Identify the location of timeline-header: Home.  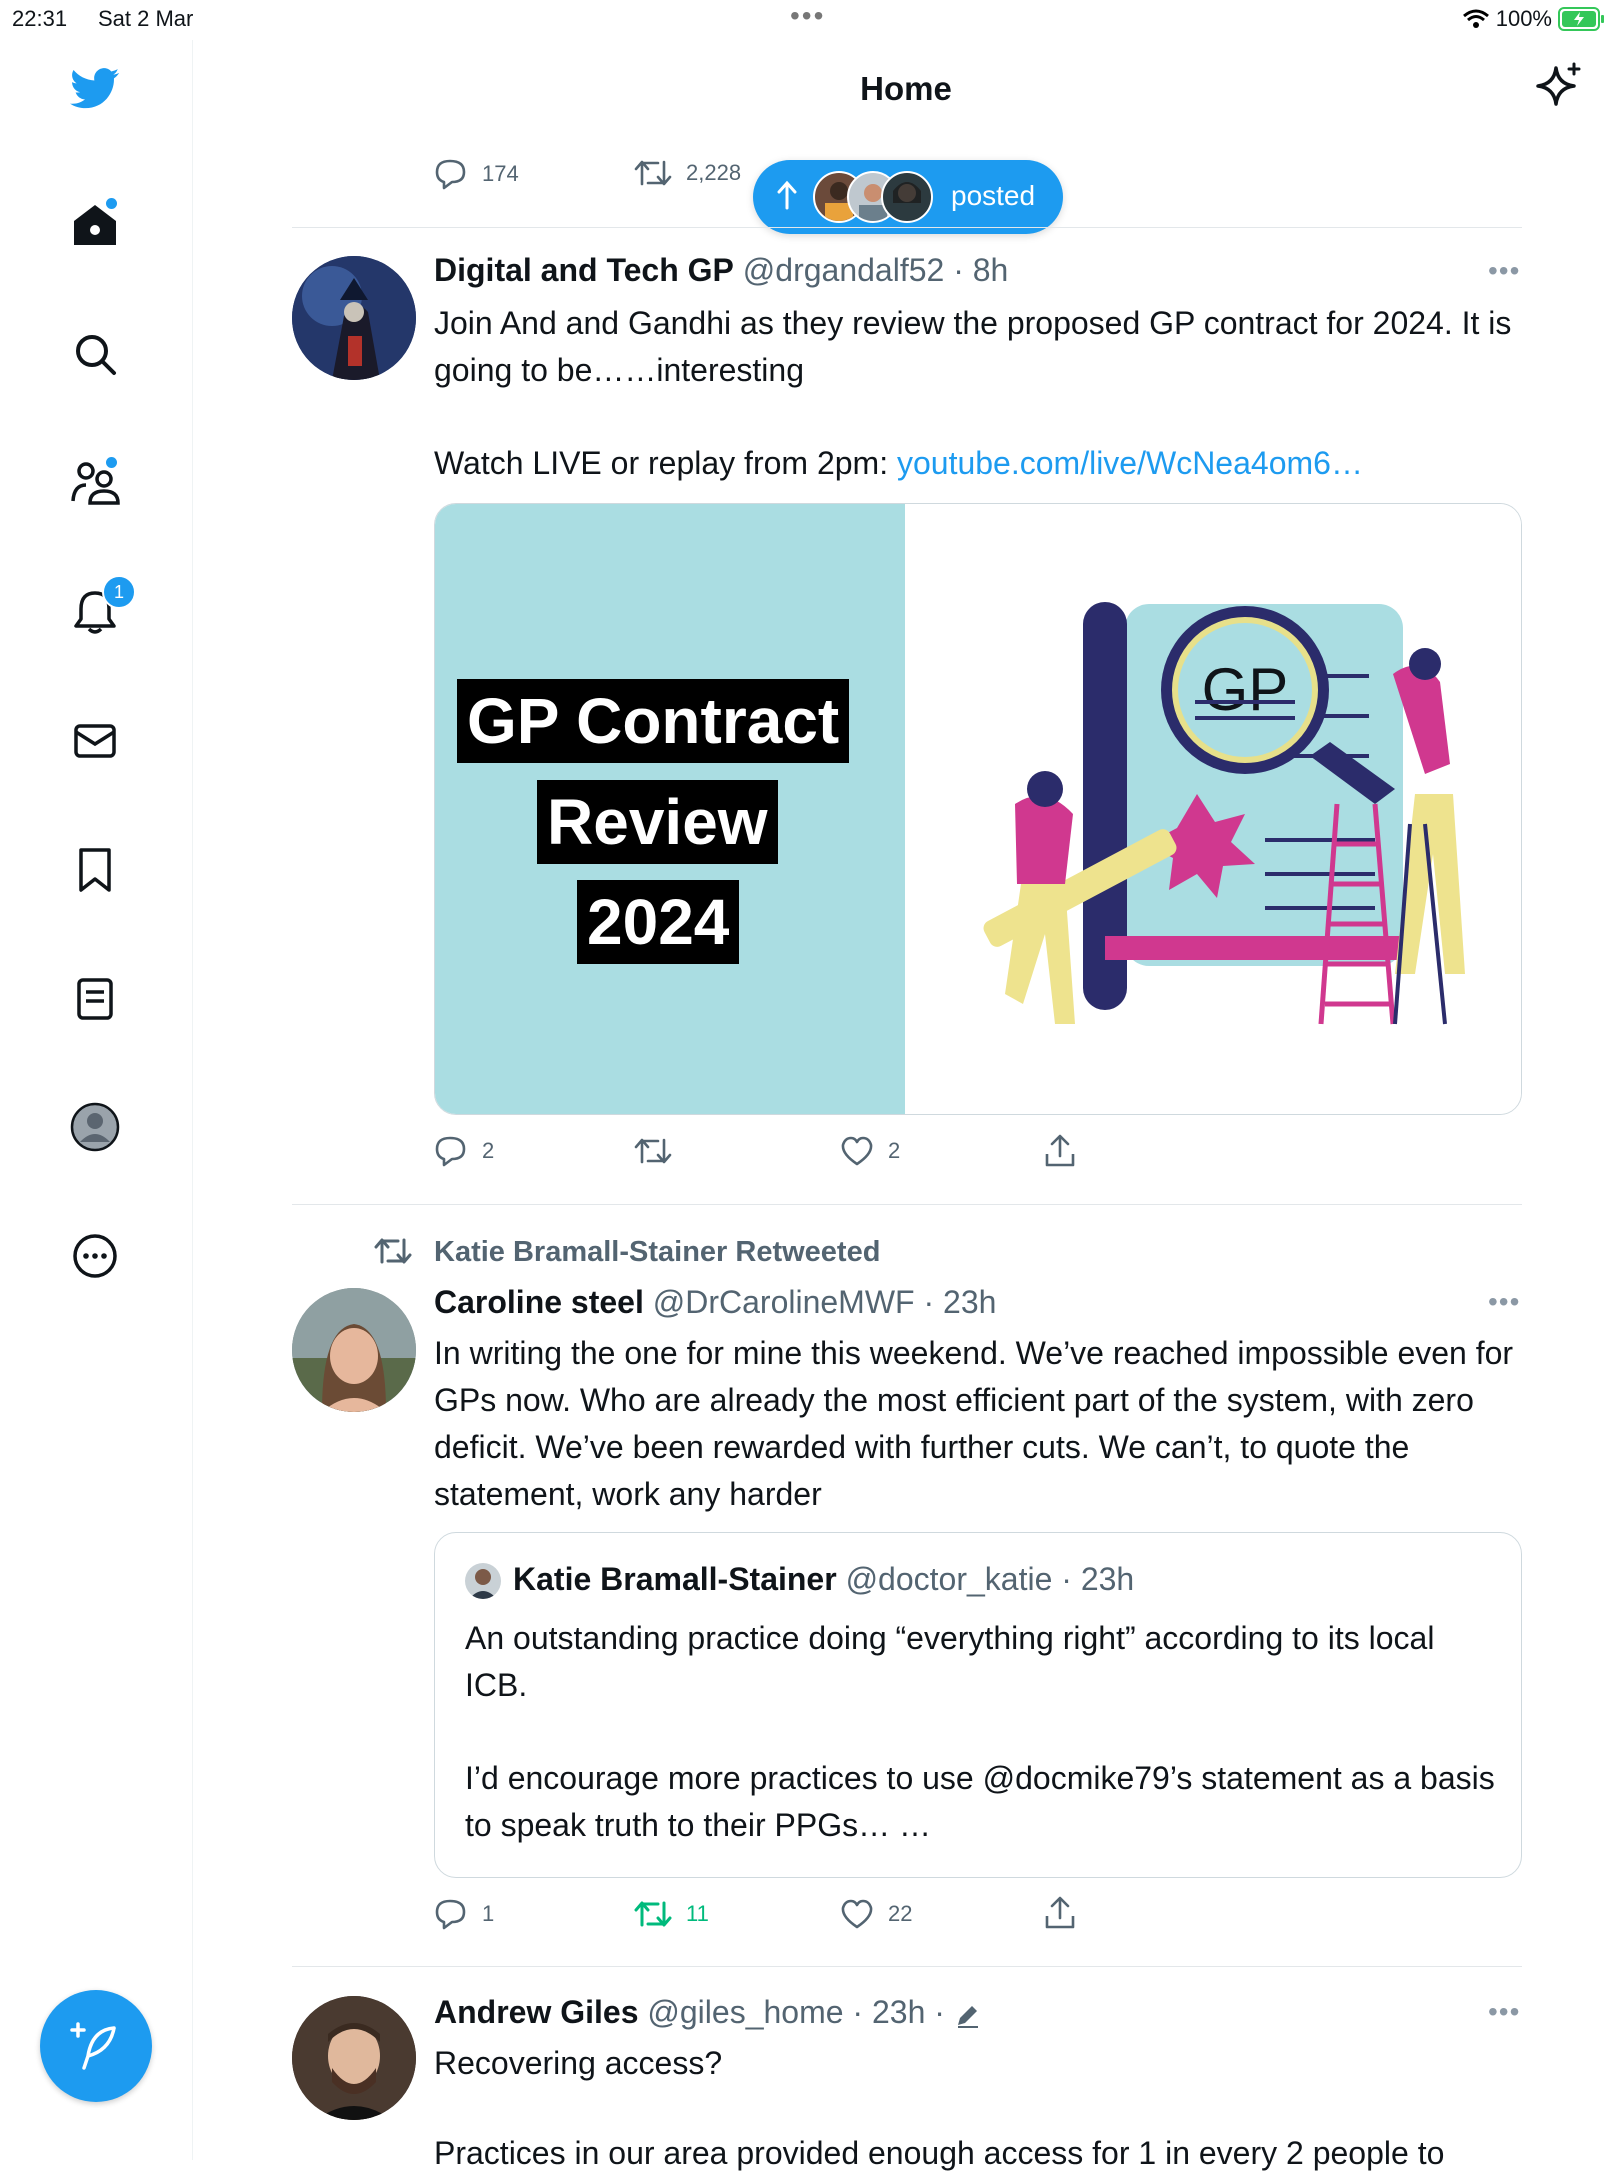
(906, 90).